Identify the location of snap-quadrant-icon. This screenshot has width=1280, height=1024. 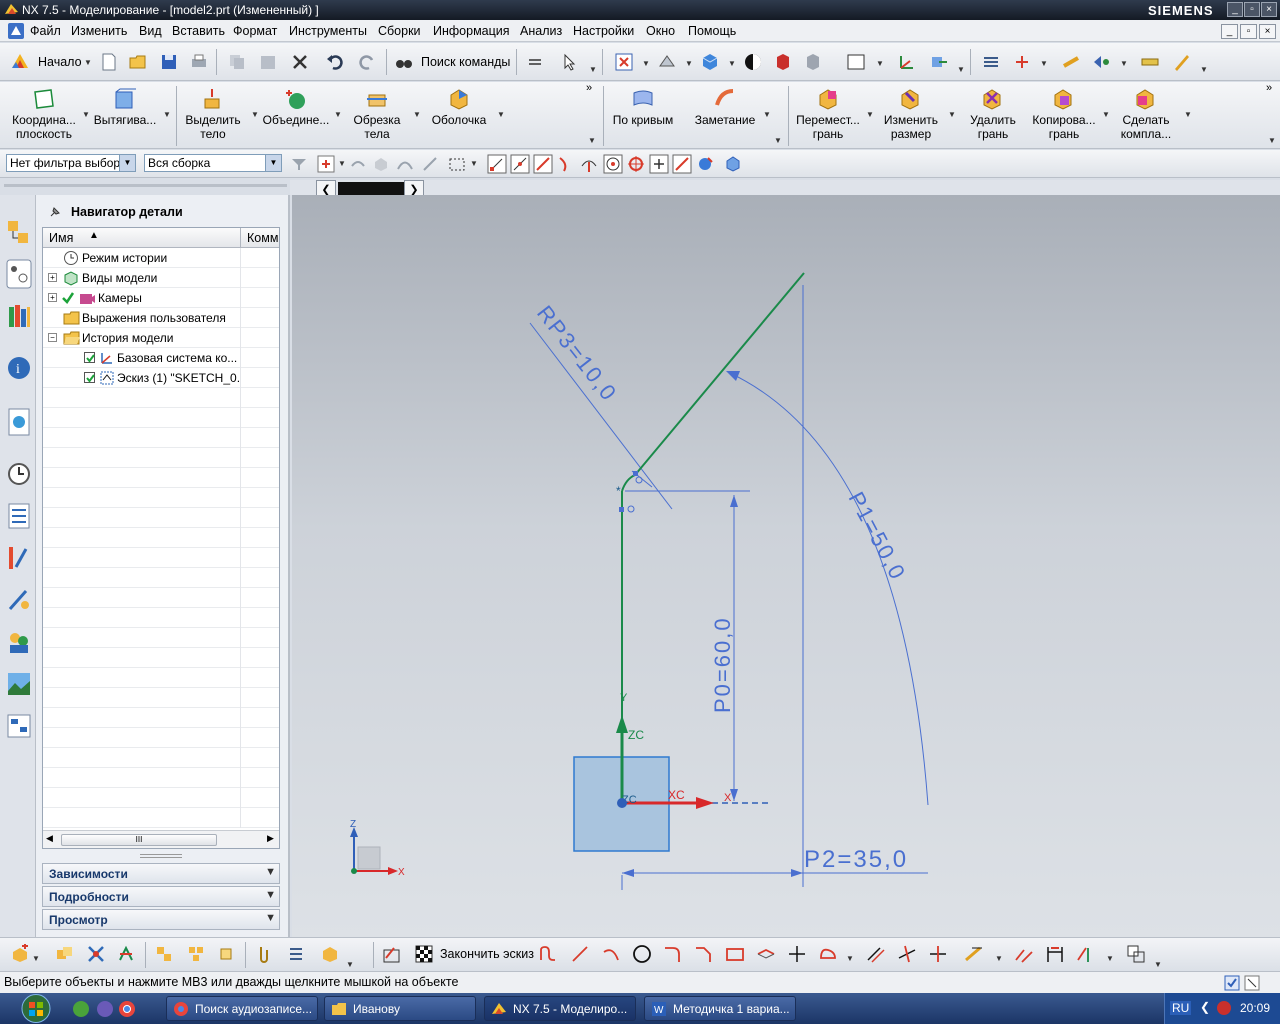
(613, 164).